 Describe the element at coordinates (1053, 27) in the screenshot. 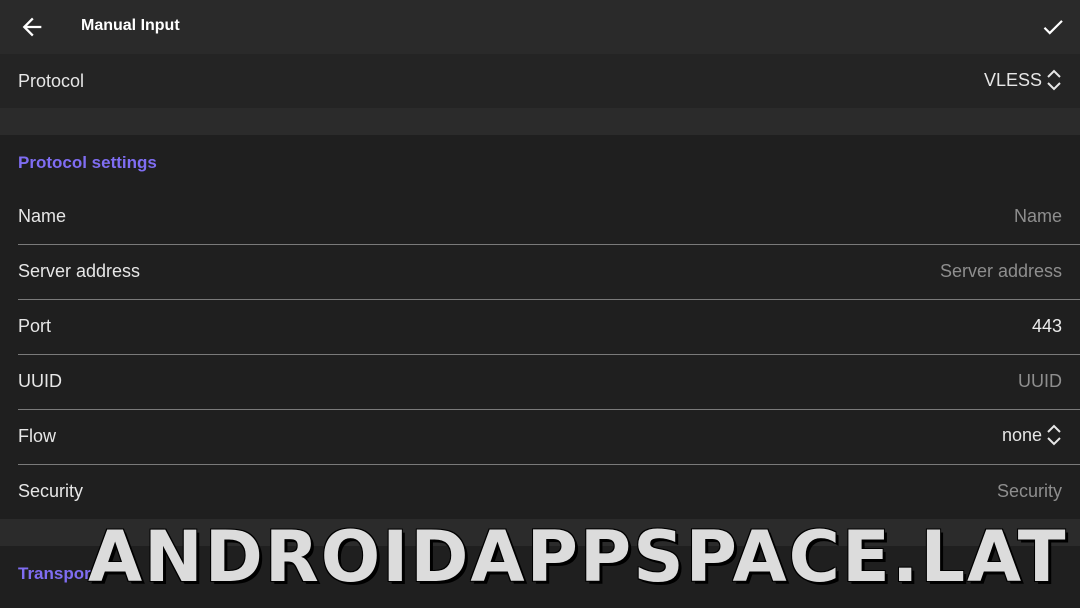

I see `check-icon` at that location.